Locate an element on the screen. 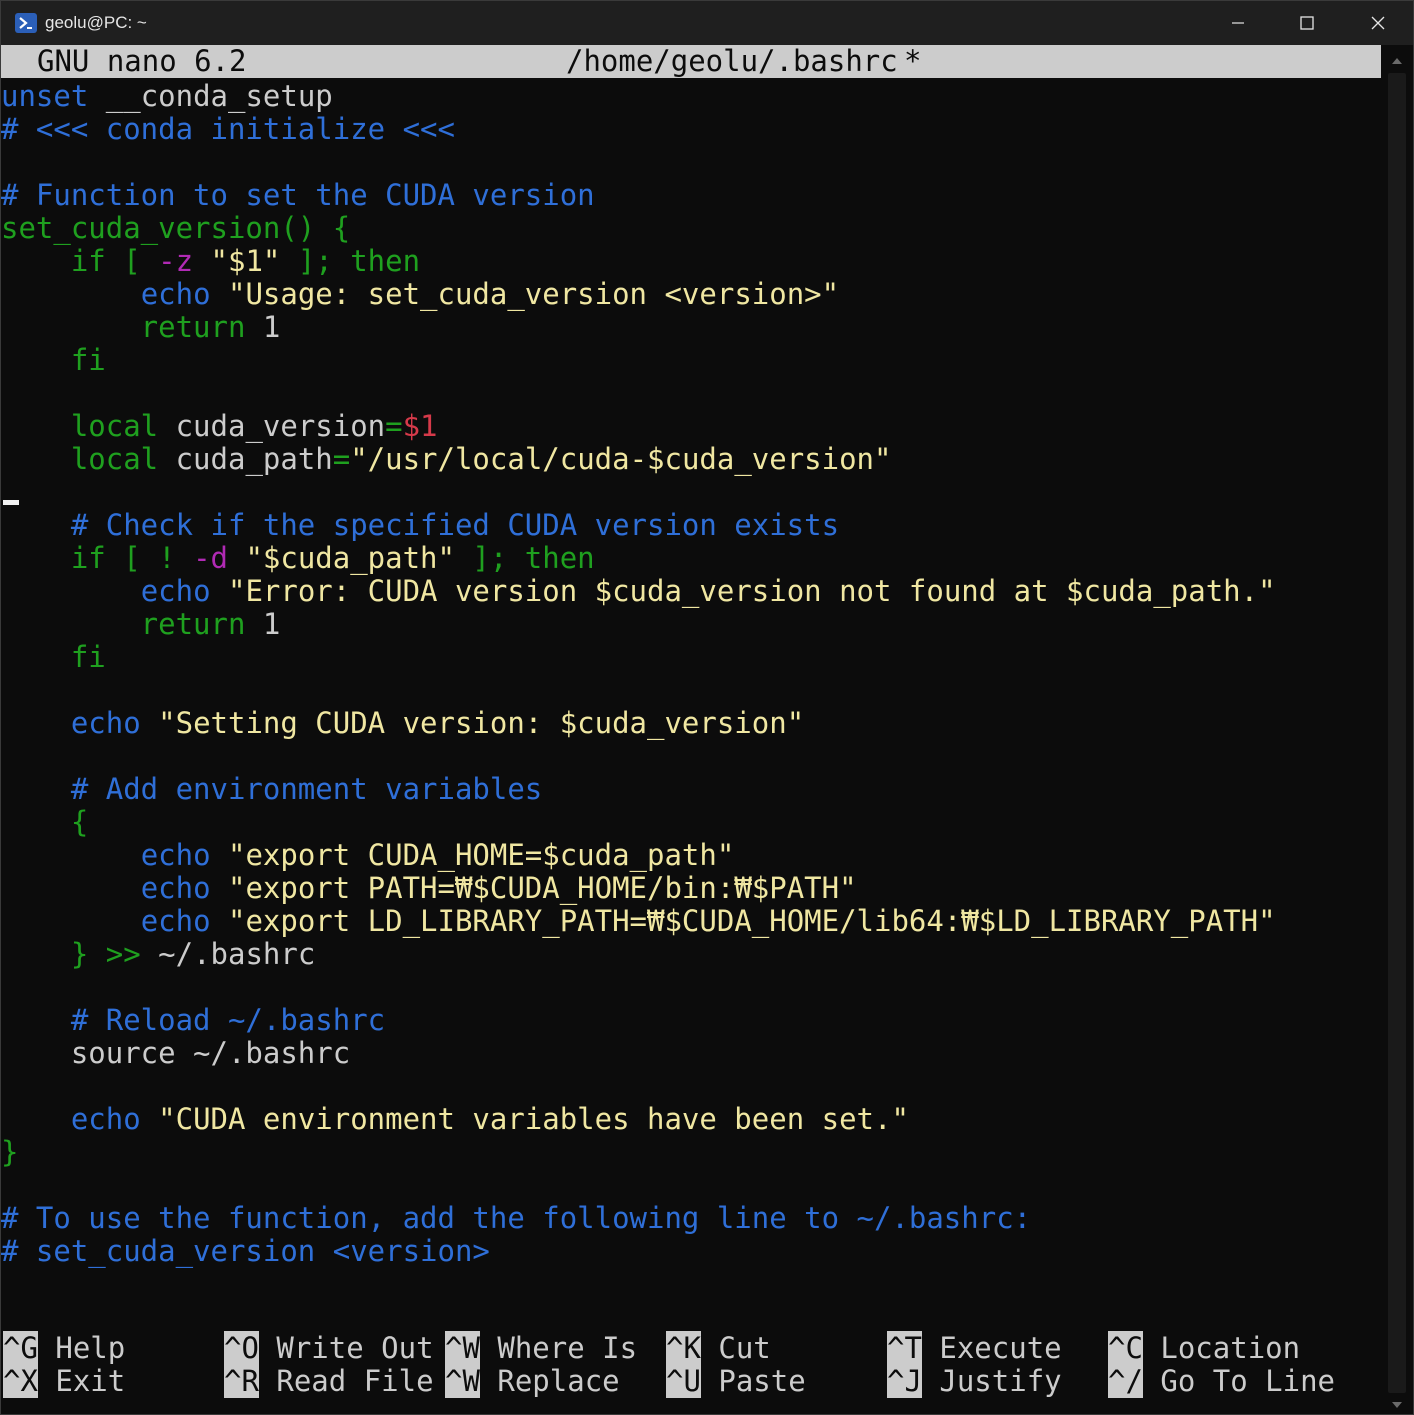  code-line: set_cuda_version() { is located at coordinates (691, 228).